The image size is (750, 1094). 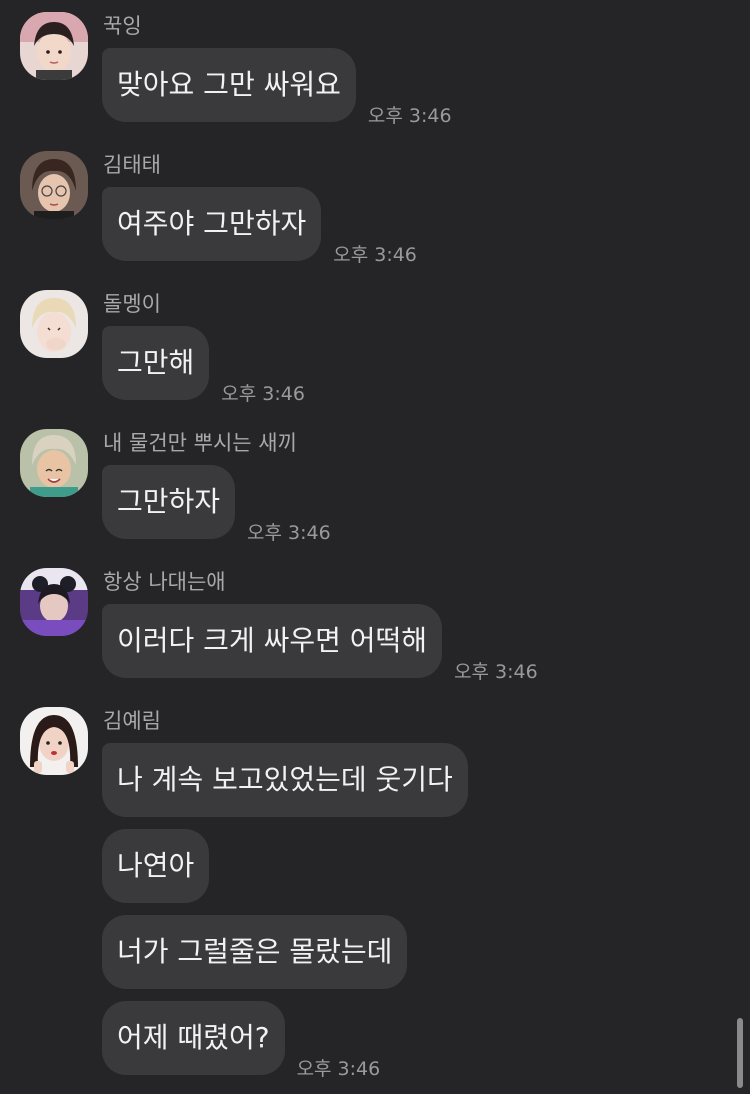 I want to click on message-bubble: 맞아요 그만 싸워요, so click(x=229, y=85).